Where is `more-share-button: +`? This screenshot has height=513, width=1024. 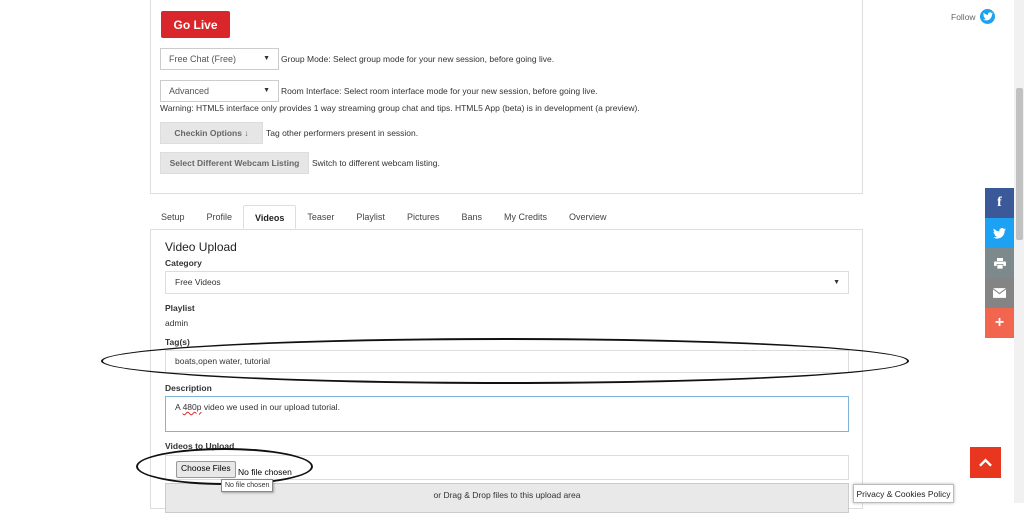 more-share-button: + is located at coordinates (999, 323).